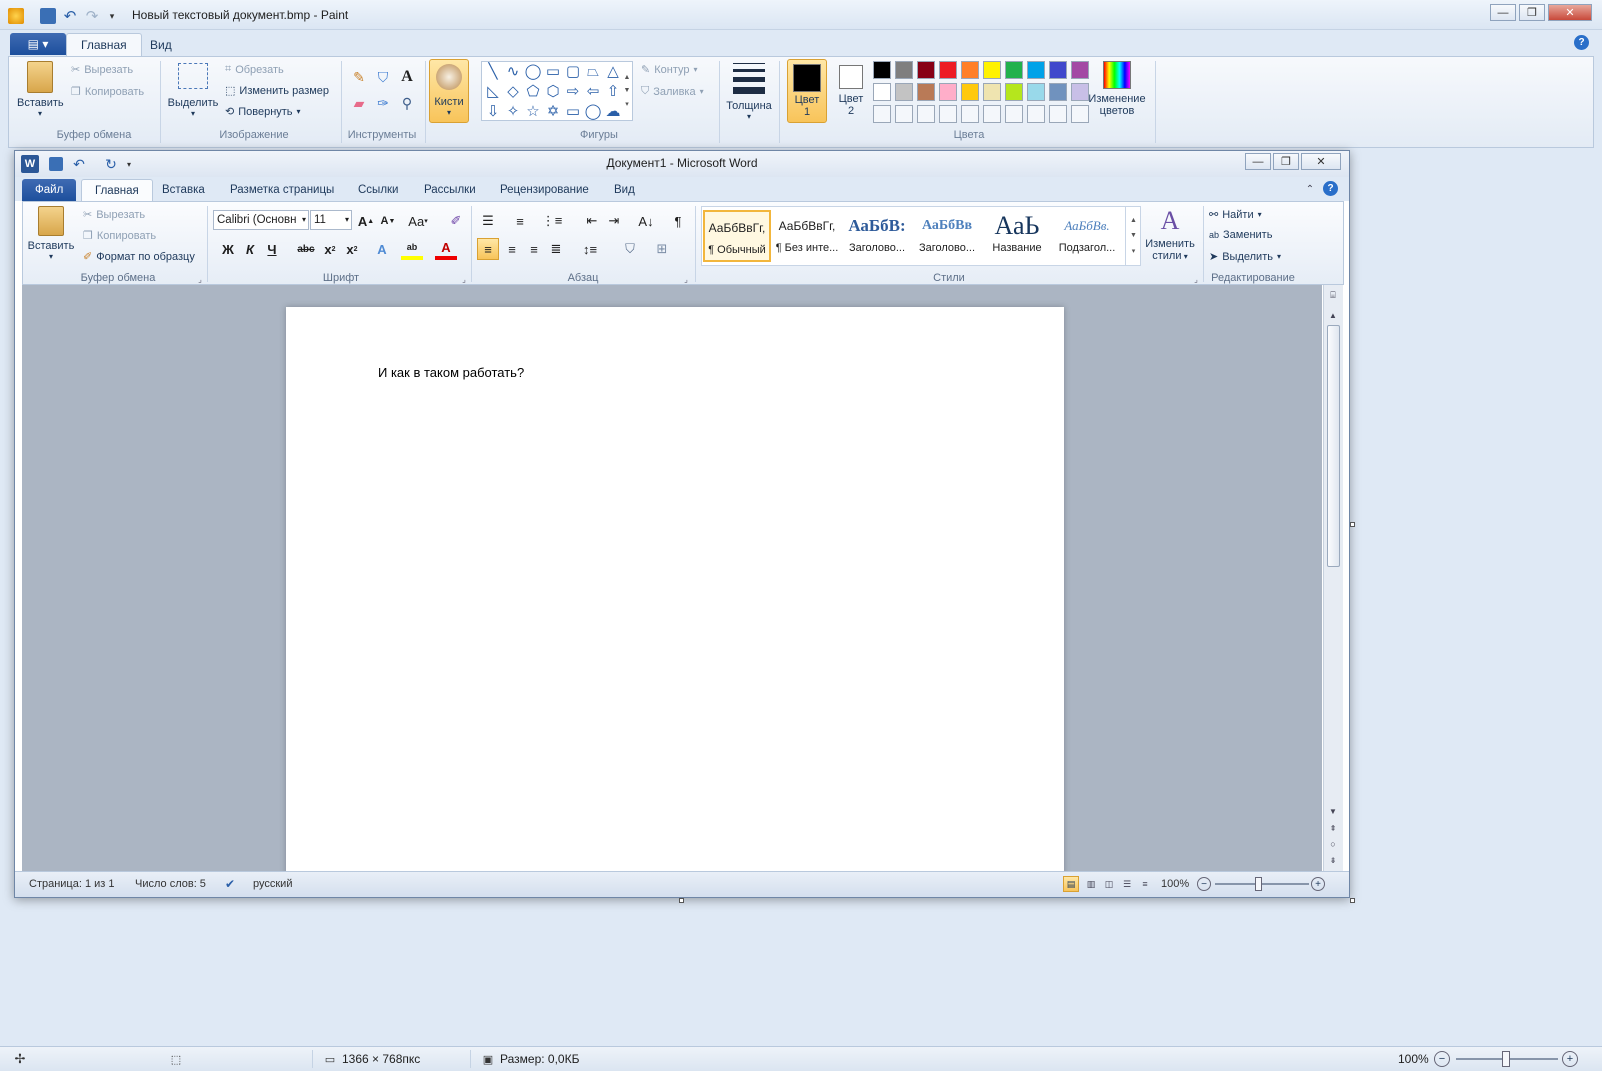 This screenshot has height=1071, width=1602. I want to click on zoom-slider-track, so click(1262, 884).